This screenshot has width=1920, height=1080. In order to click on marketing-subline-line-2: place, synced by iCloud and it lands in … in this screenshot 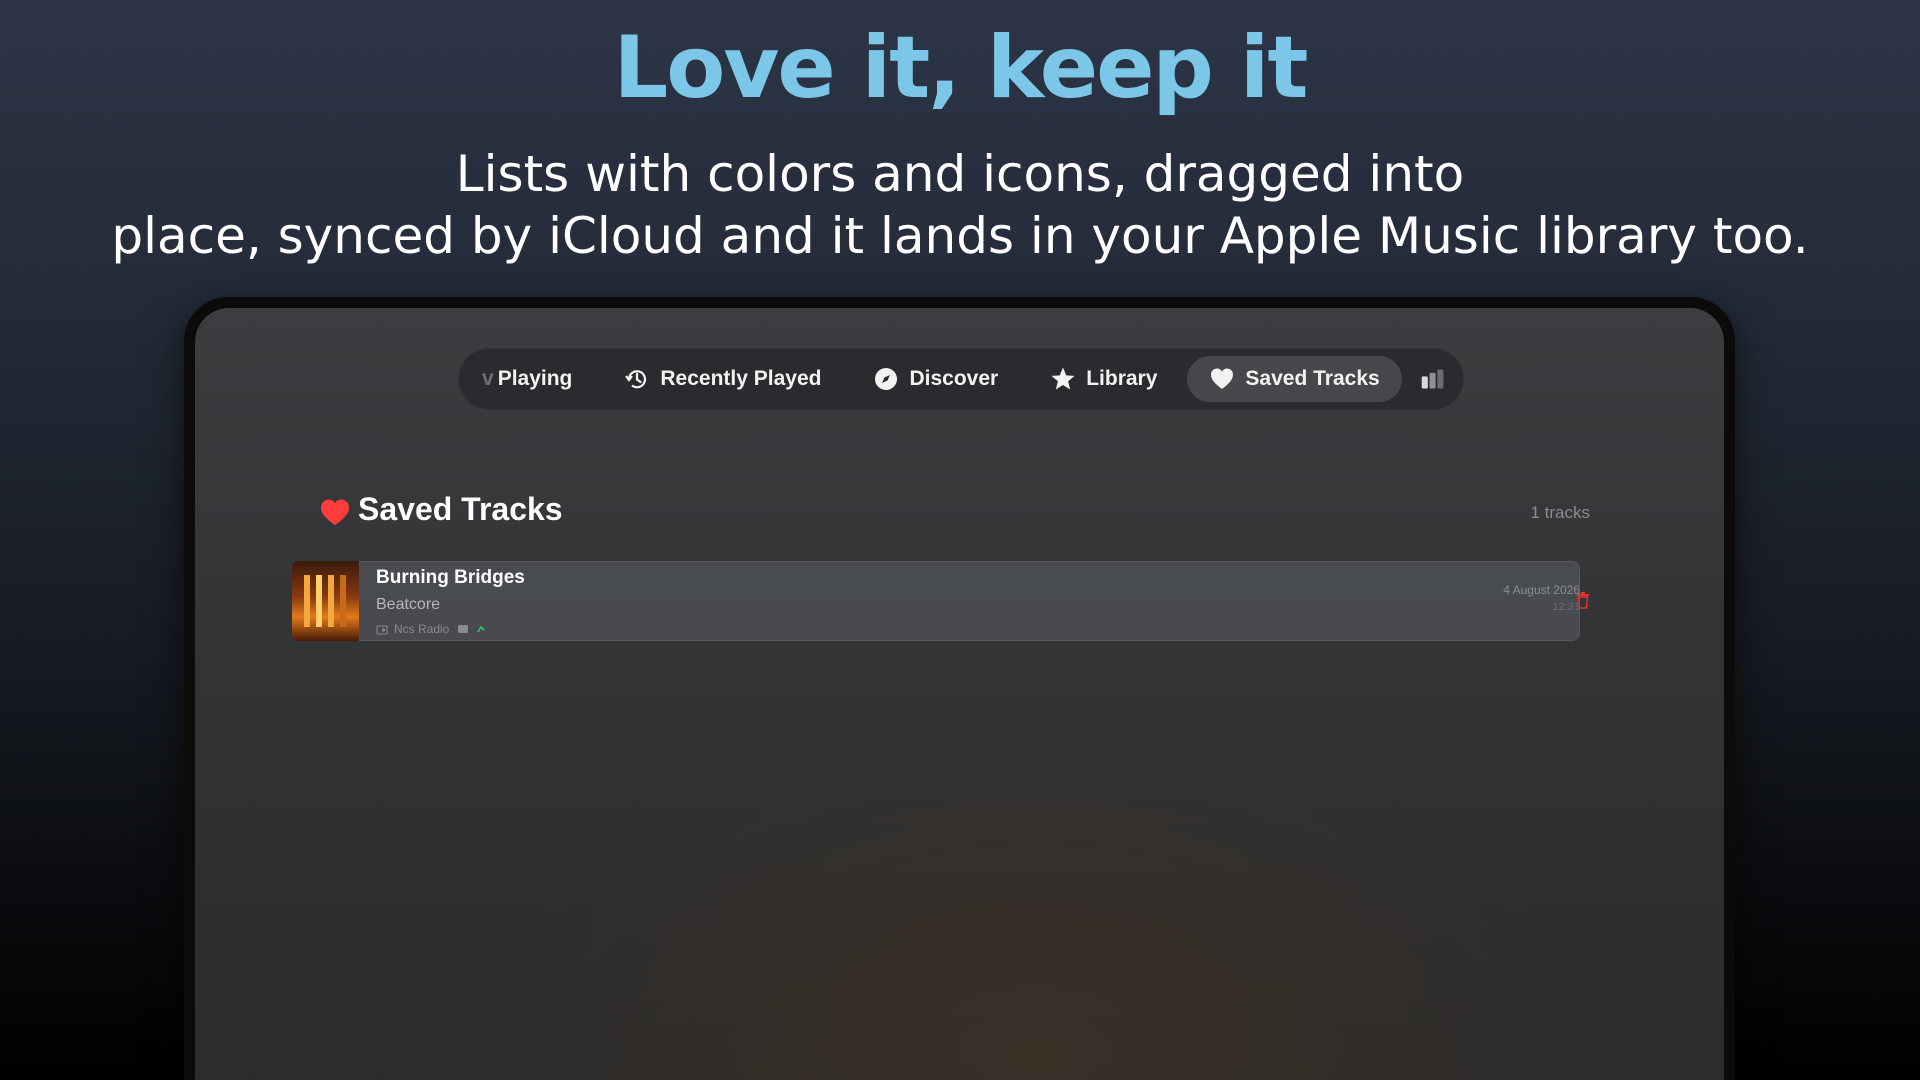, I will do `click(960, 236)`.